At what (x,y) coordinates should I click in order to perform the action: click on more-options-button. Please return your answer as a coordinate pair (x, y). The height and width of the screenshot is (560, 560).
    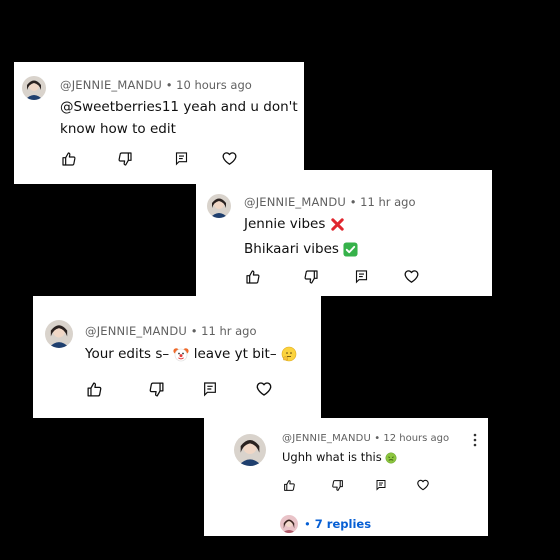
    Looking at the image, I should click on (475, 441).